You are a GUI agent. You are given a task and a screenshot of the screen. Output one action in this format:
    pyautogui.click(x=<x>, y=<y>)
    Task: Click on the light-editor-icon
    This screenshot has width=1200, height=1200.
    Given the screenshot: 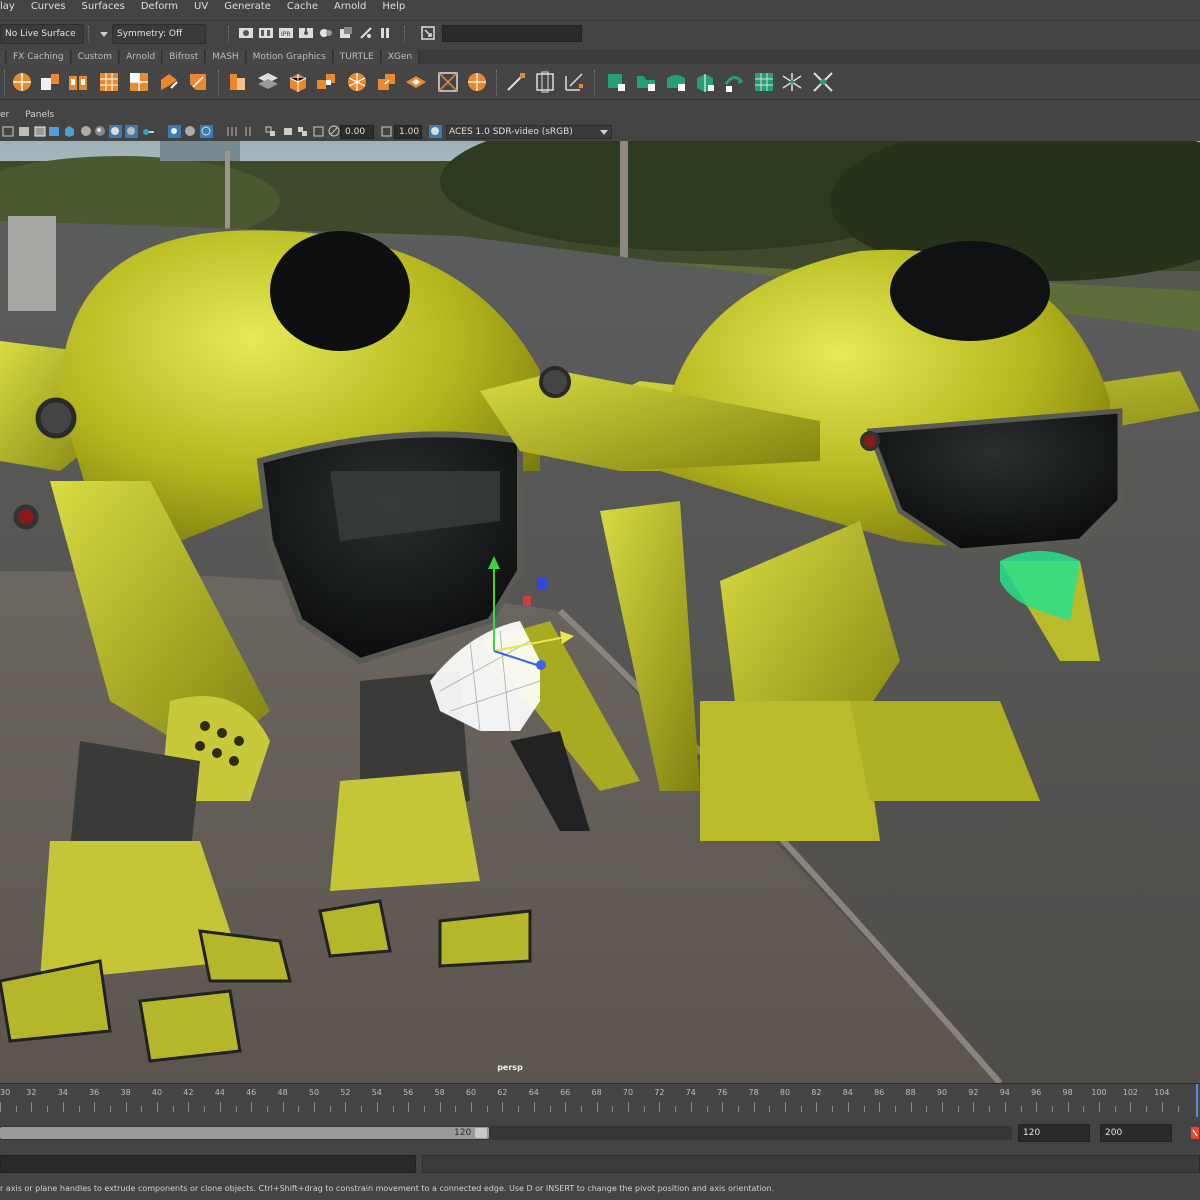 What is the action you would take?
    pyautogui.click(x=366, y=33)
    